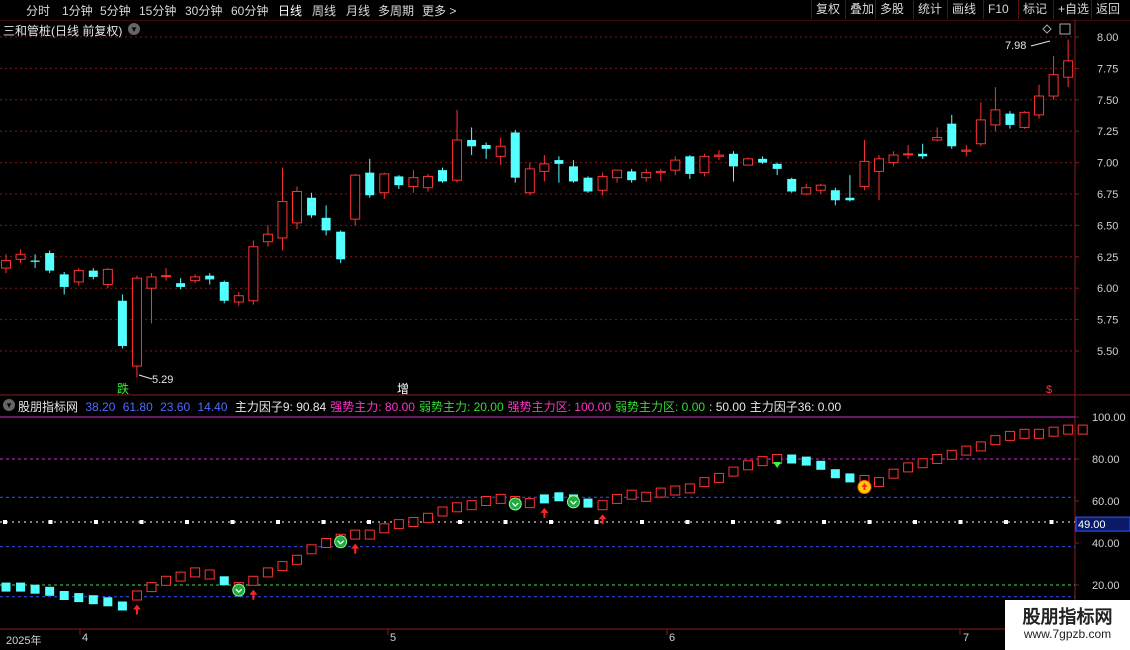 This screenshot has width=1130, height=650. I want to click on date-label: 6, so click(672, 638).